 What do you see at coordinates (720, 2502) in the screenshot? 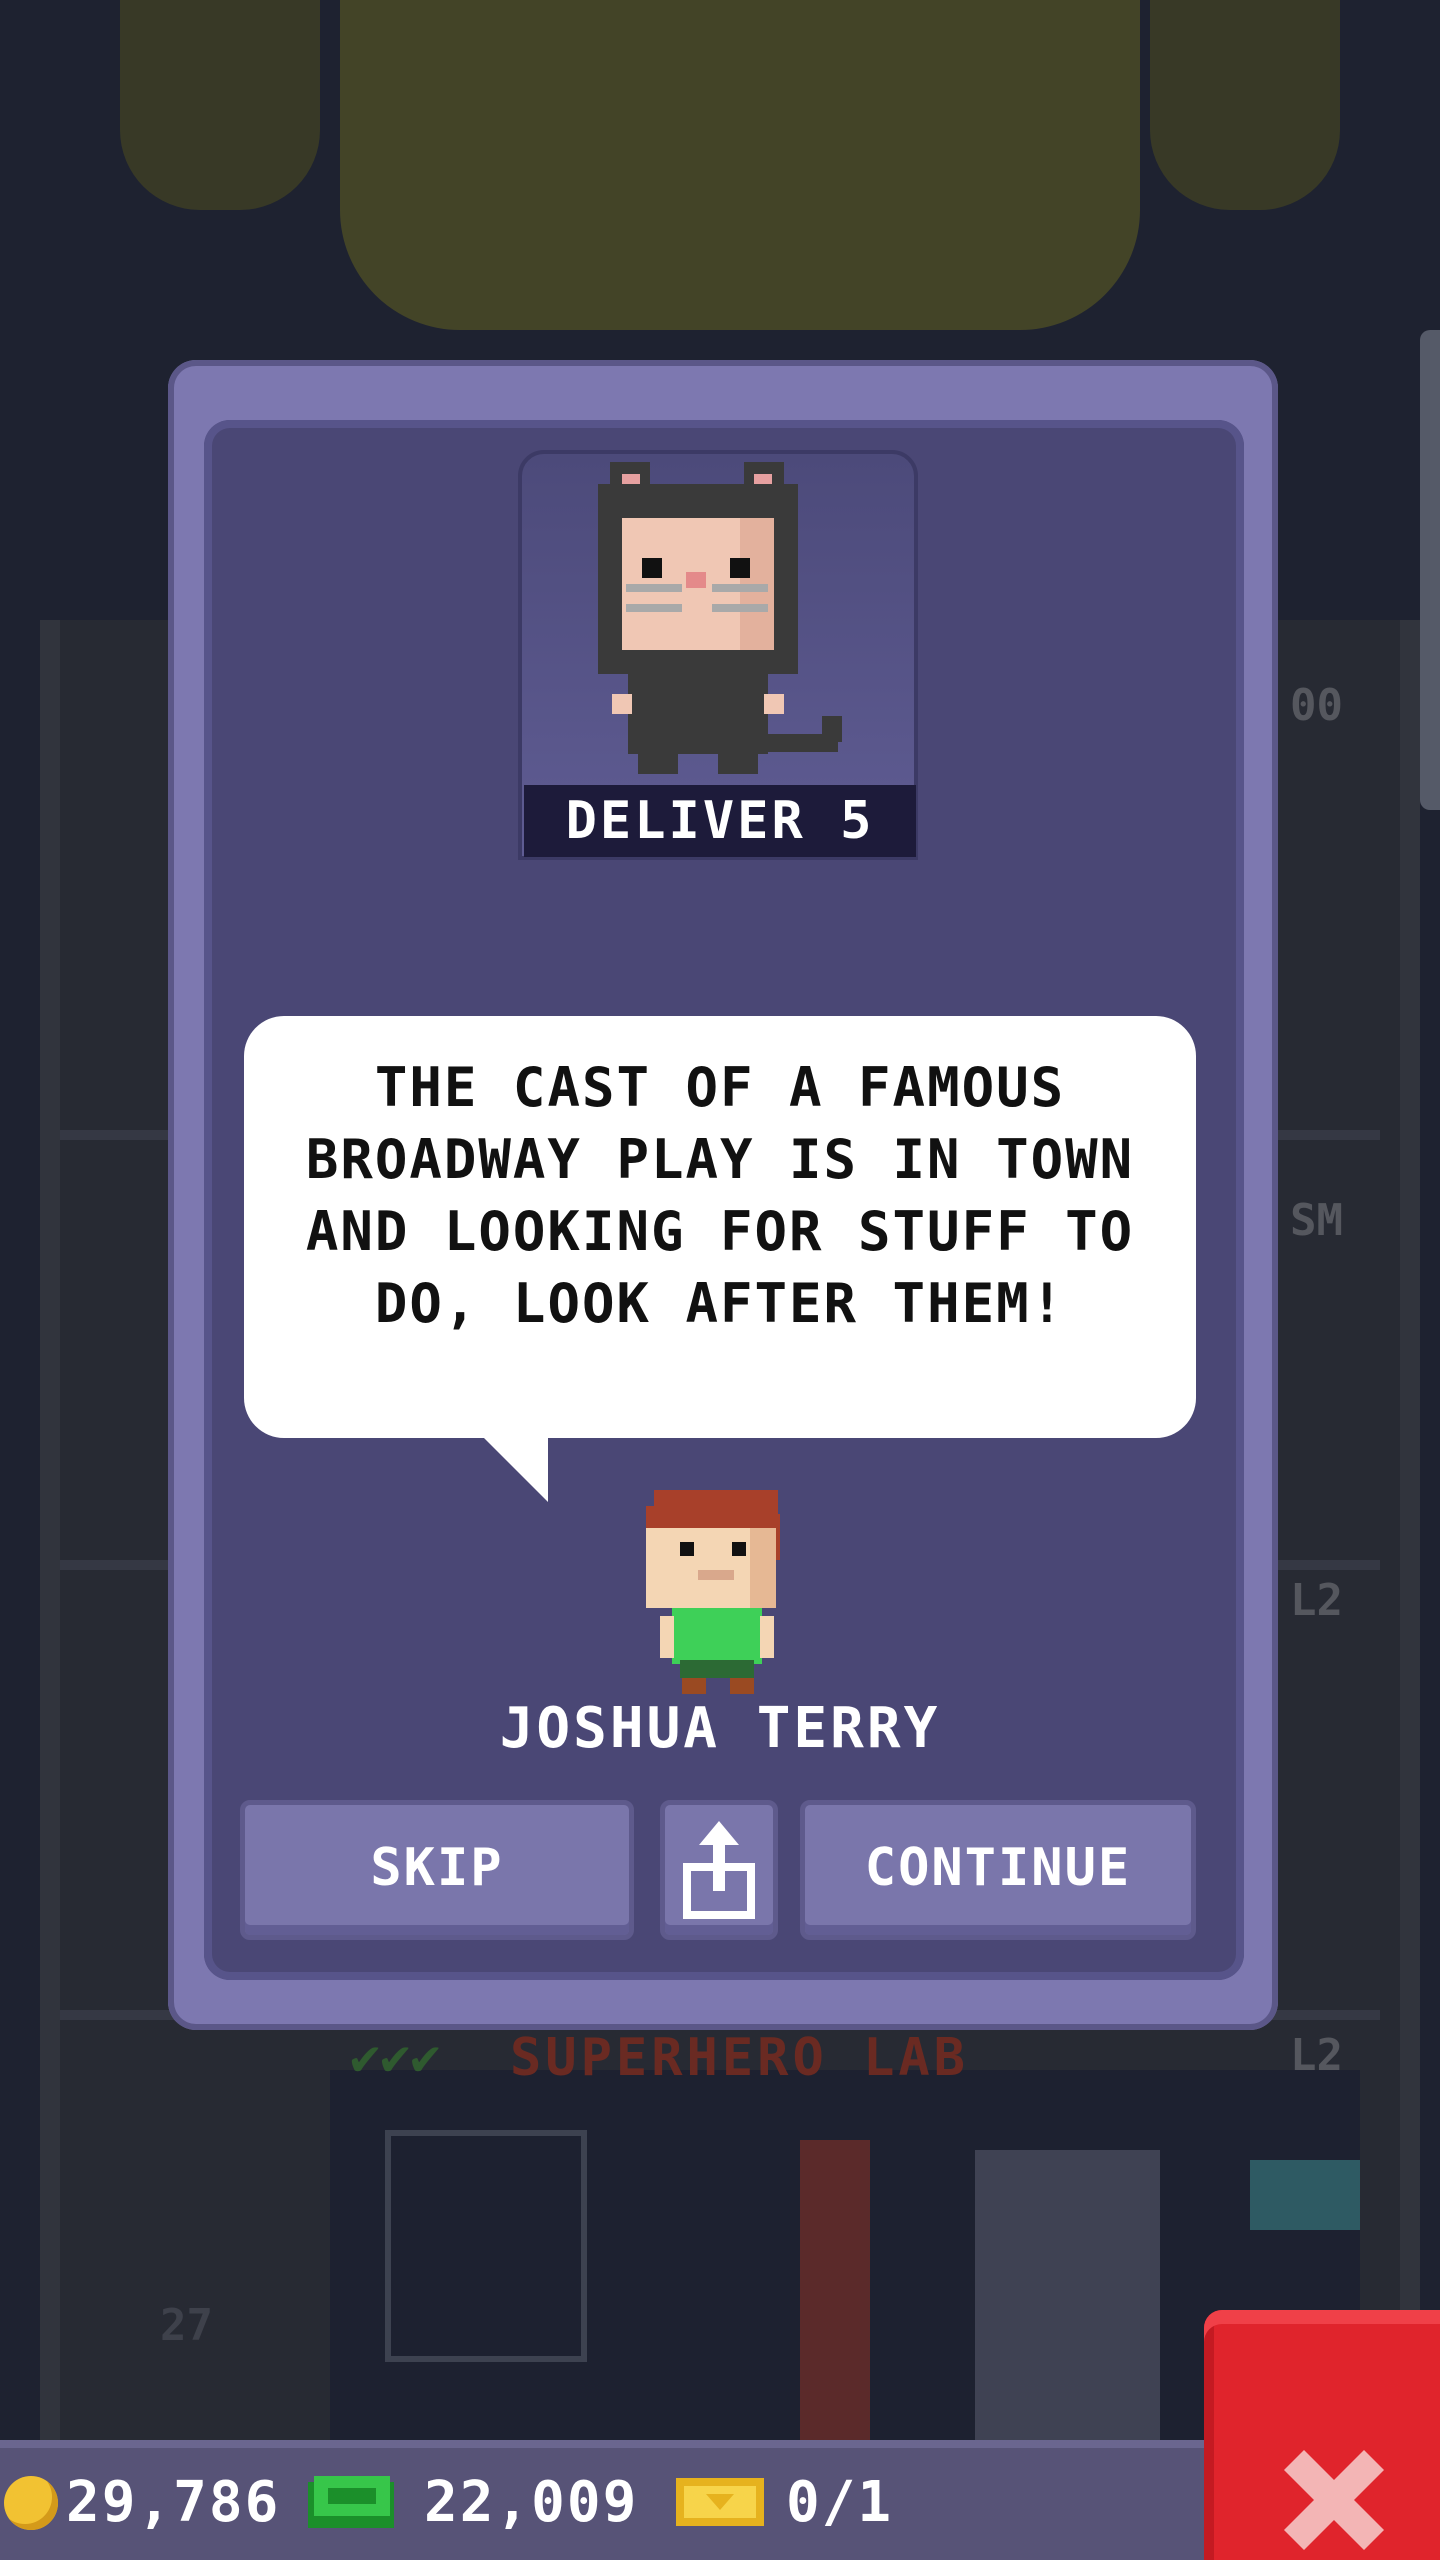
I see `golden-ticket-icon` at bounding box center [720, 2502].